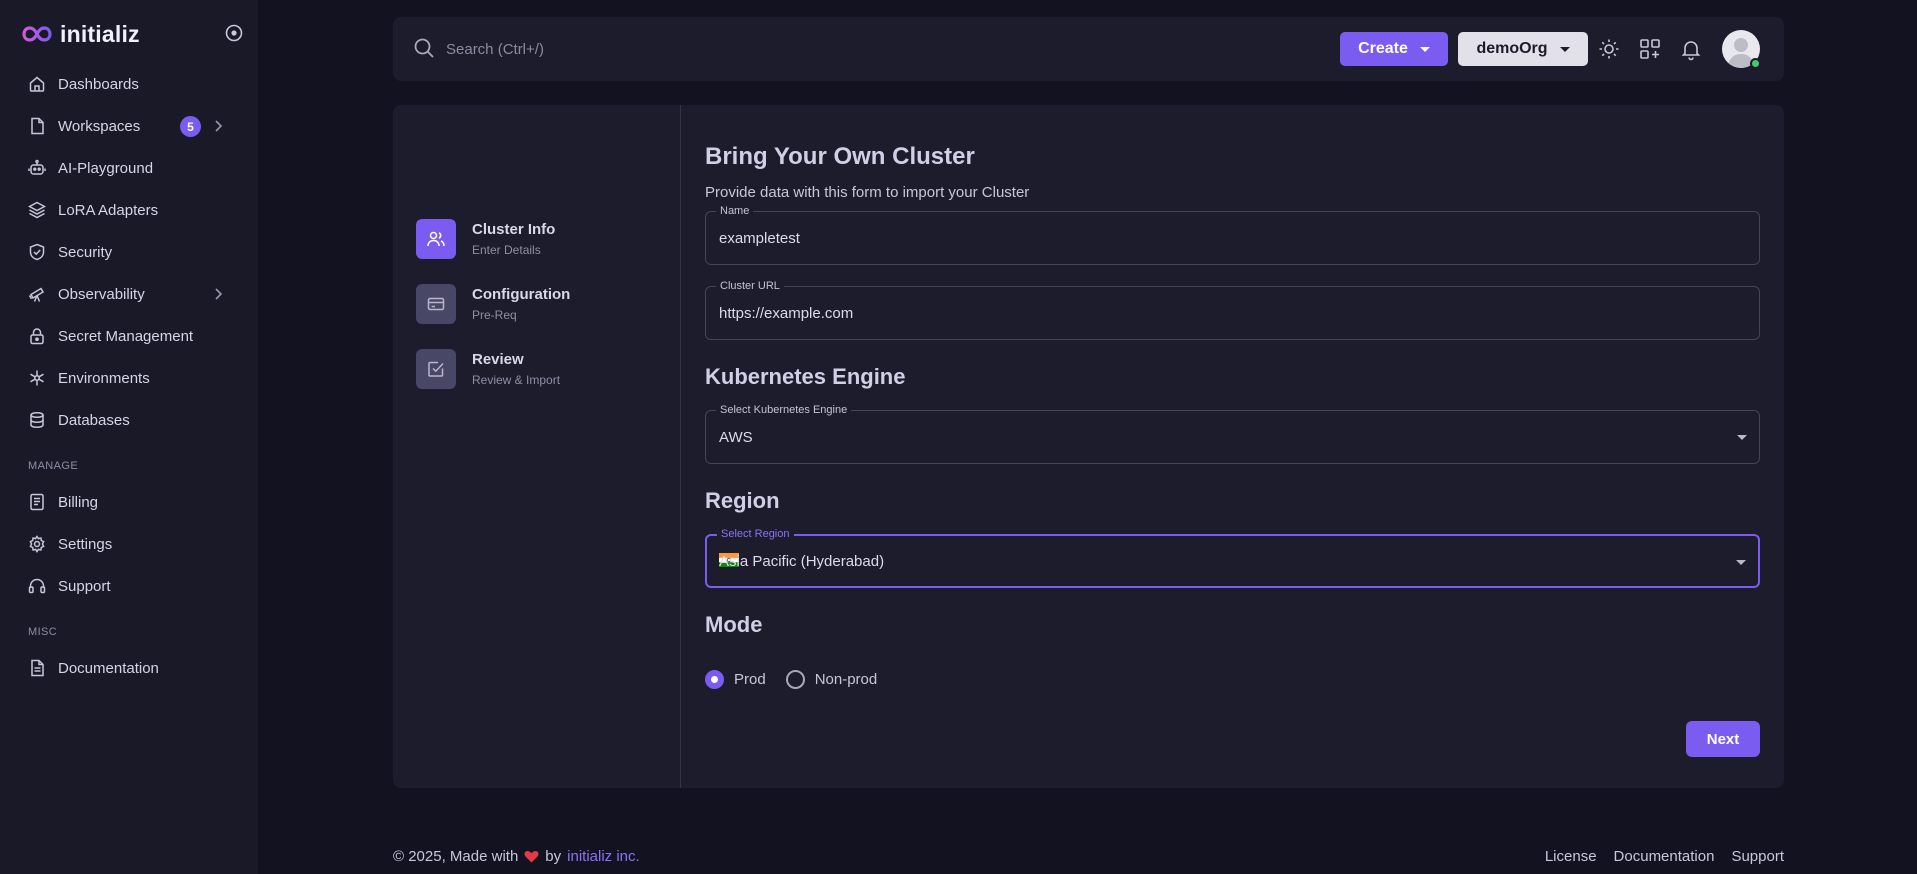 This screenshot has height=874, width=1917. What do you see at coordinates (37, 84) in the screenshot?
I see `home-icon` at bounding box center [37, 84].